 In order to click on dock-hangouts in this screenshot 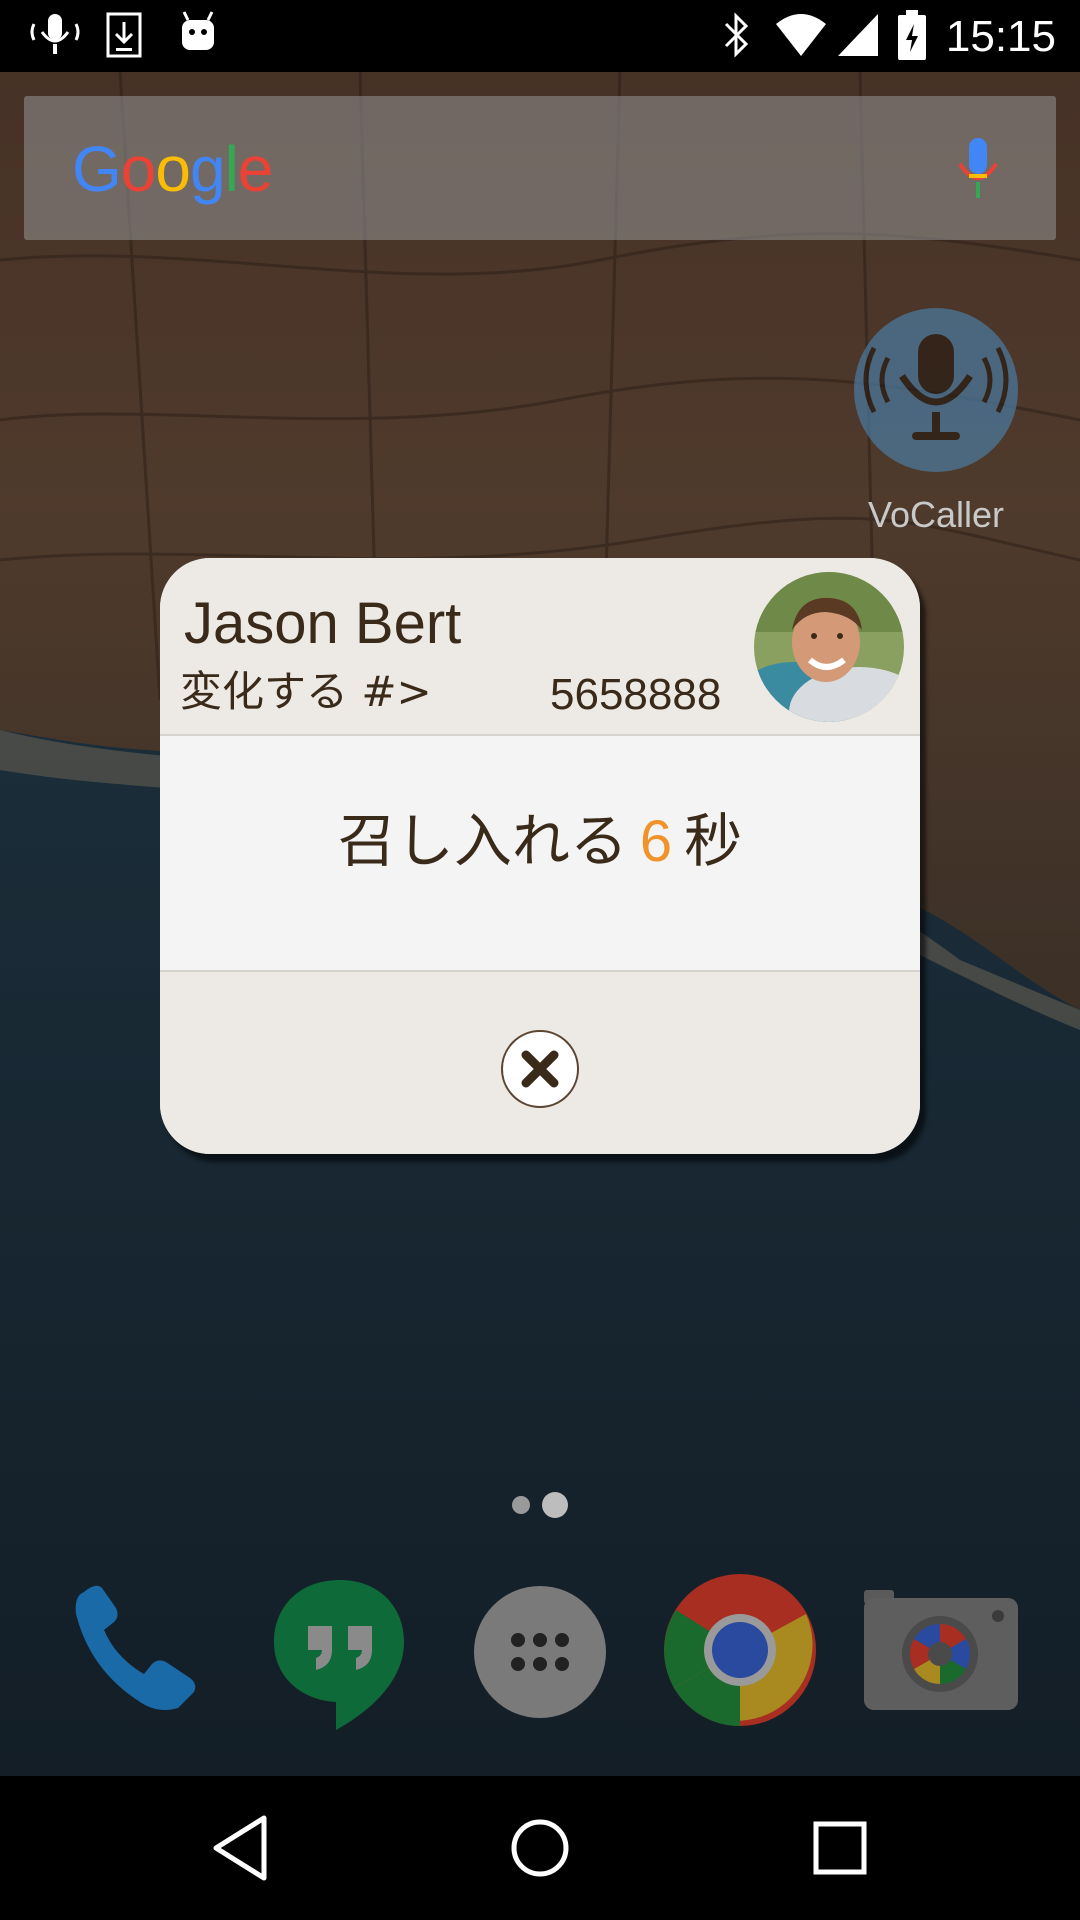, I will do `click(340, 1650)`.